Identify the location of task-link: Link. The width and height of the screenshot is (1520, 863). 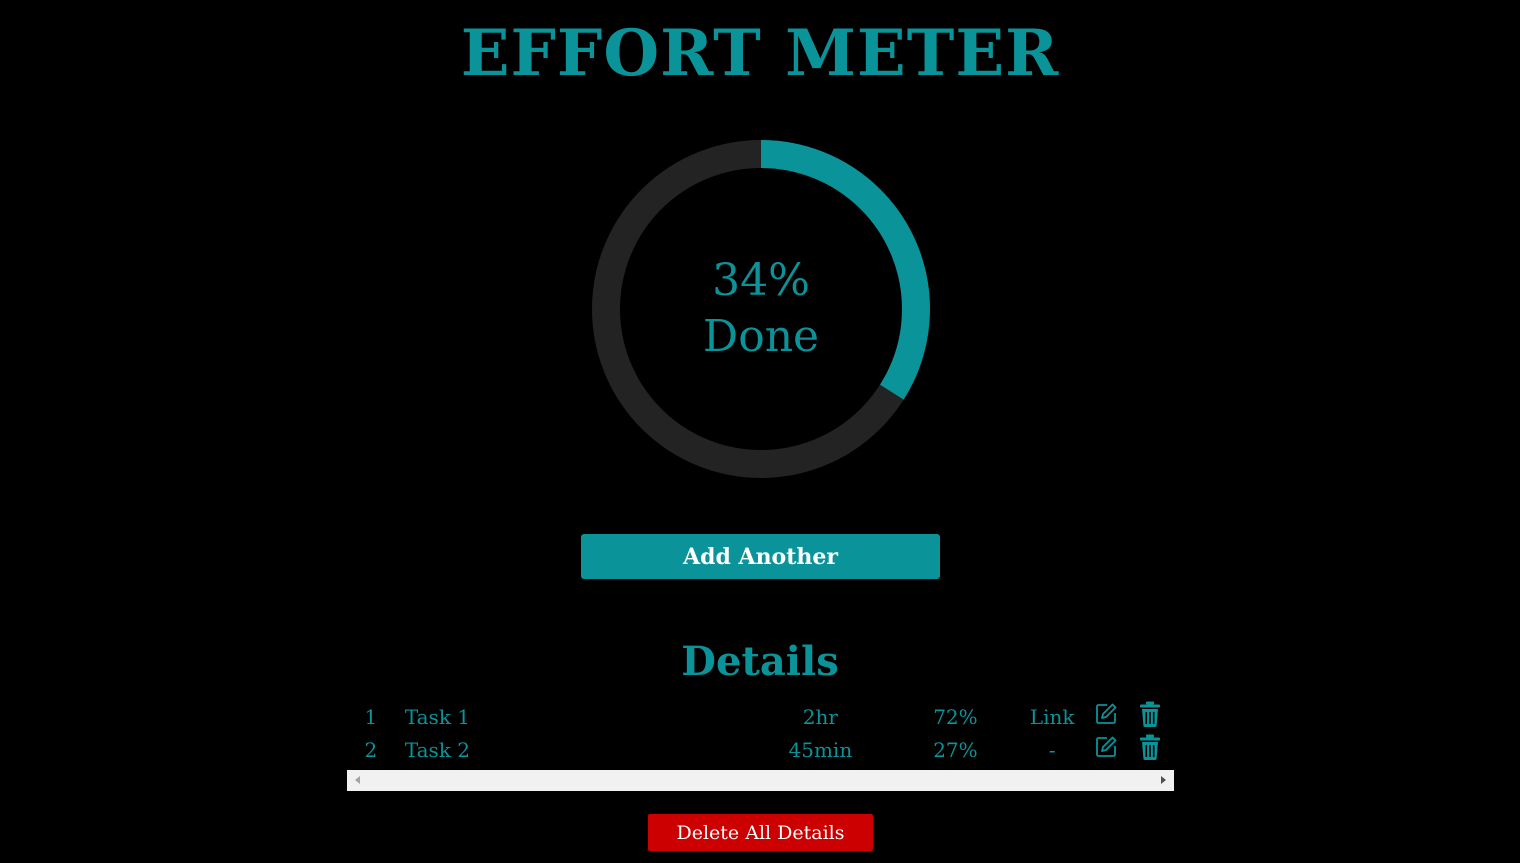
(1052, 716).